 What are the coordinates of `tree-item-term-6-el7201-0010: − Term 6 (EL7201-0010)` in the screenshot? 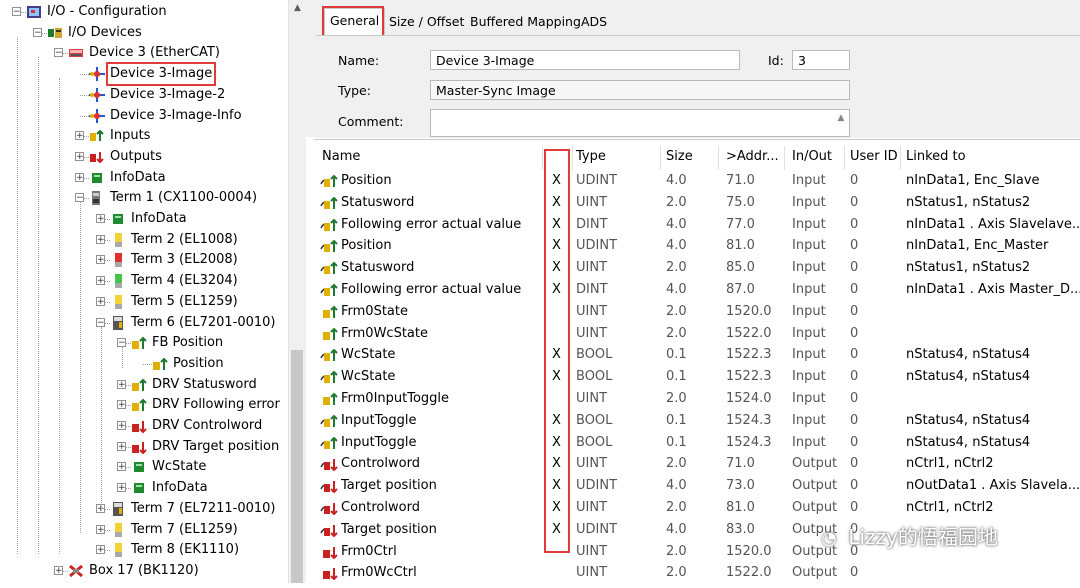 It's located at (144, 323).